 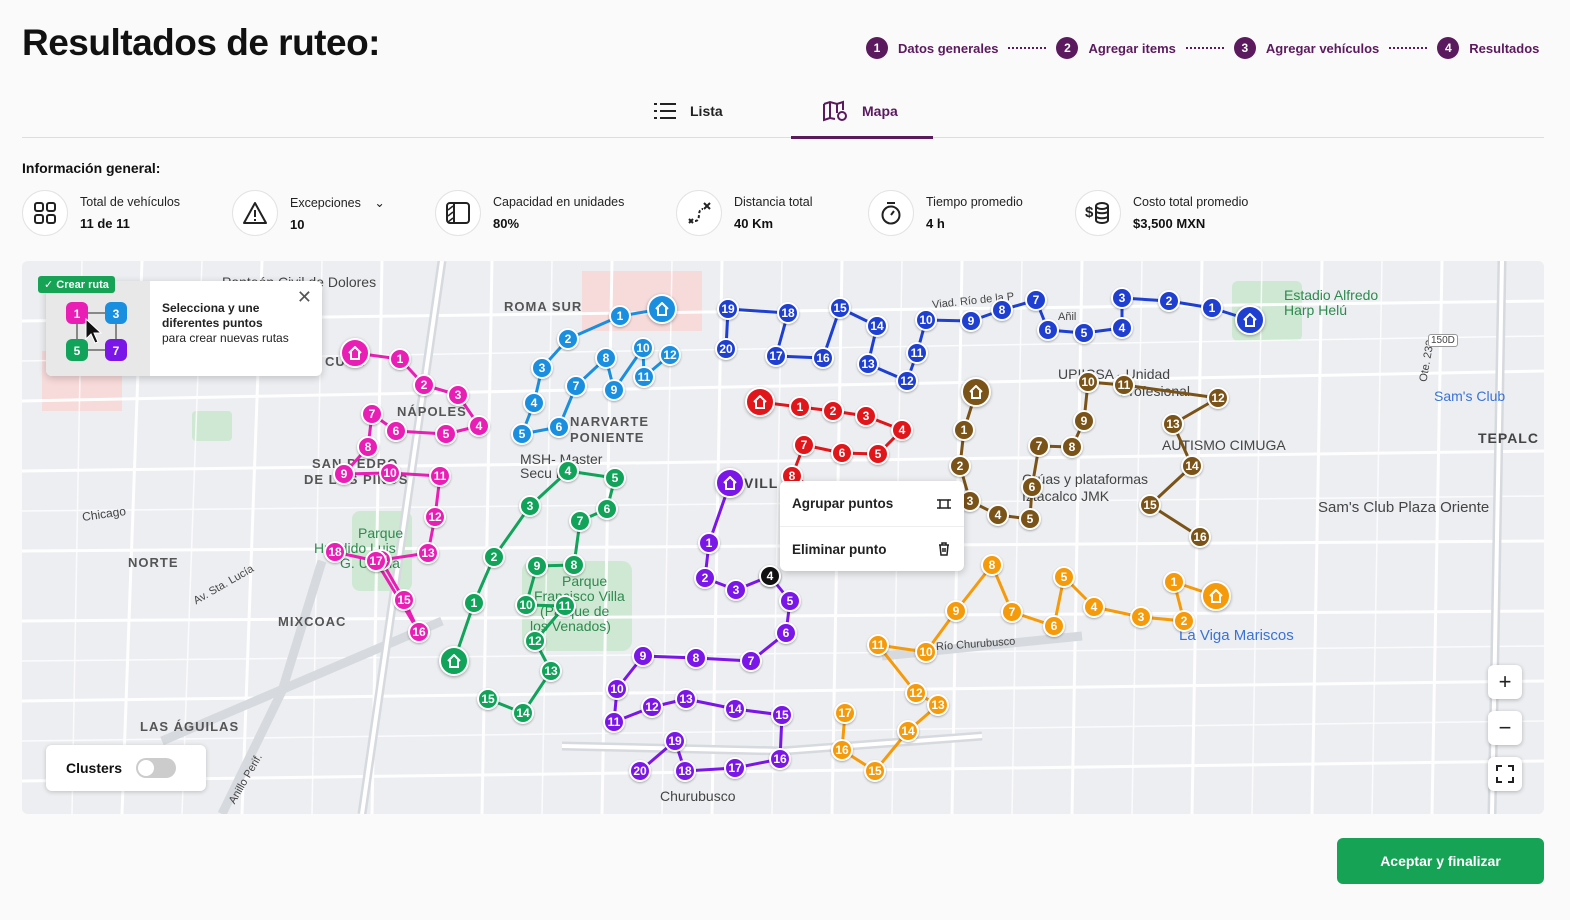 I want to click on route-stop-pin: 14, so click(x=1192, y=466).